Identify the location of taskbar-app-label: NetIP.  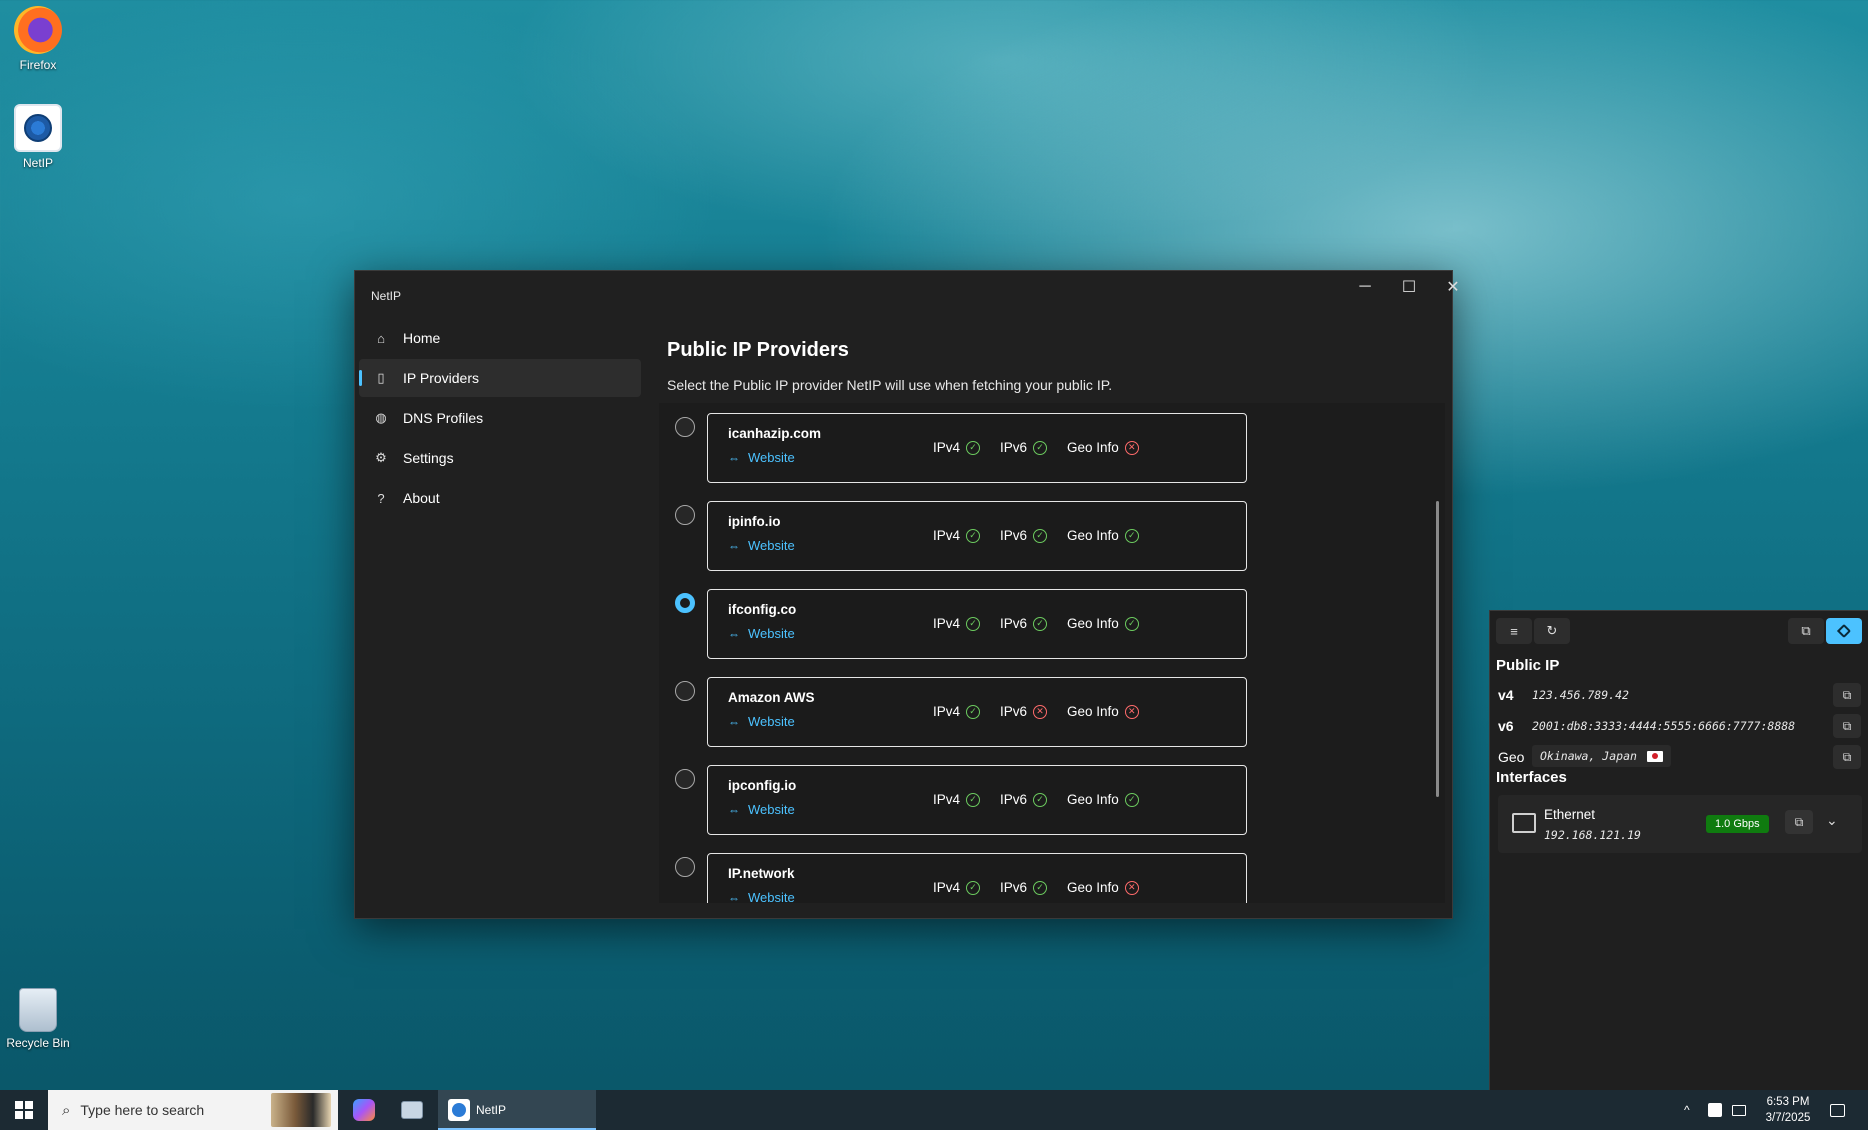
(491, 1110).